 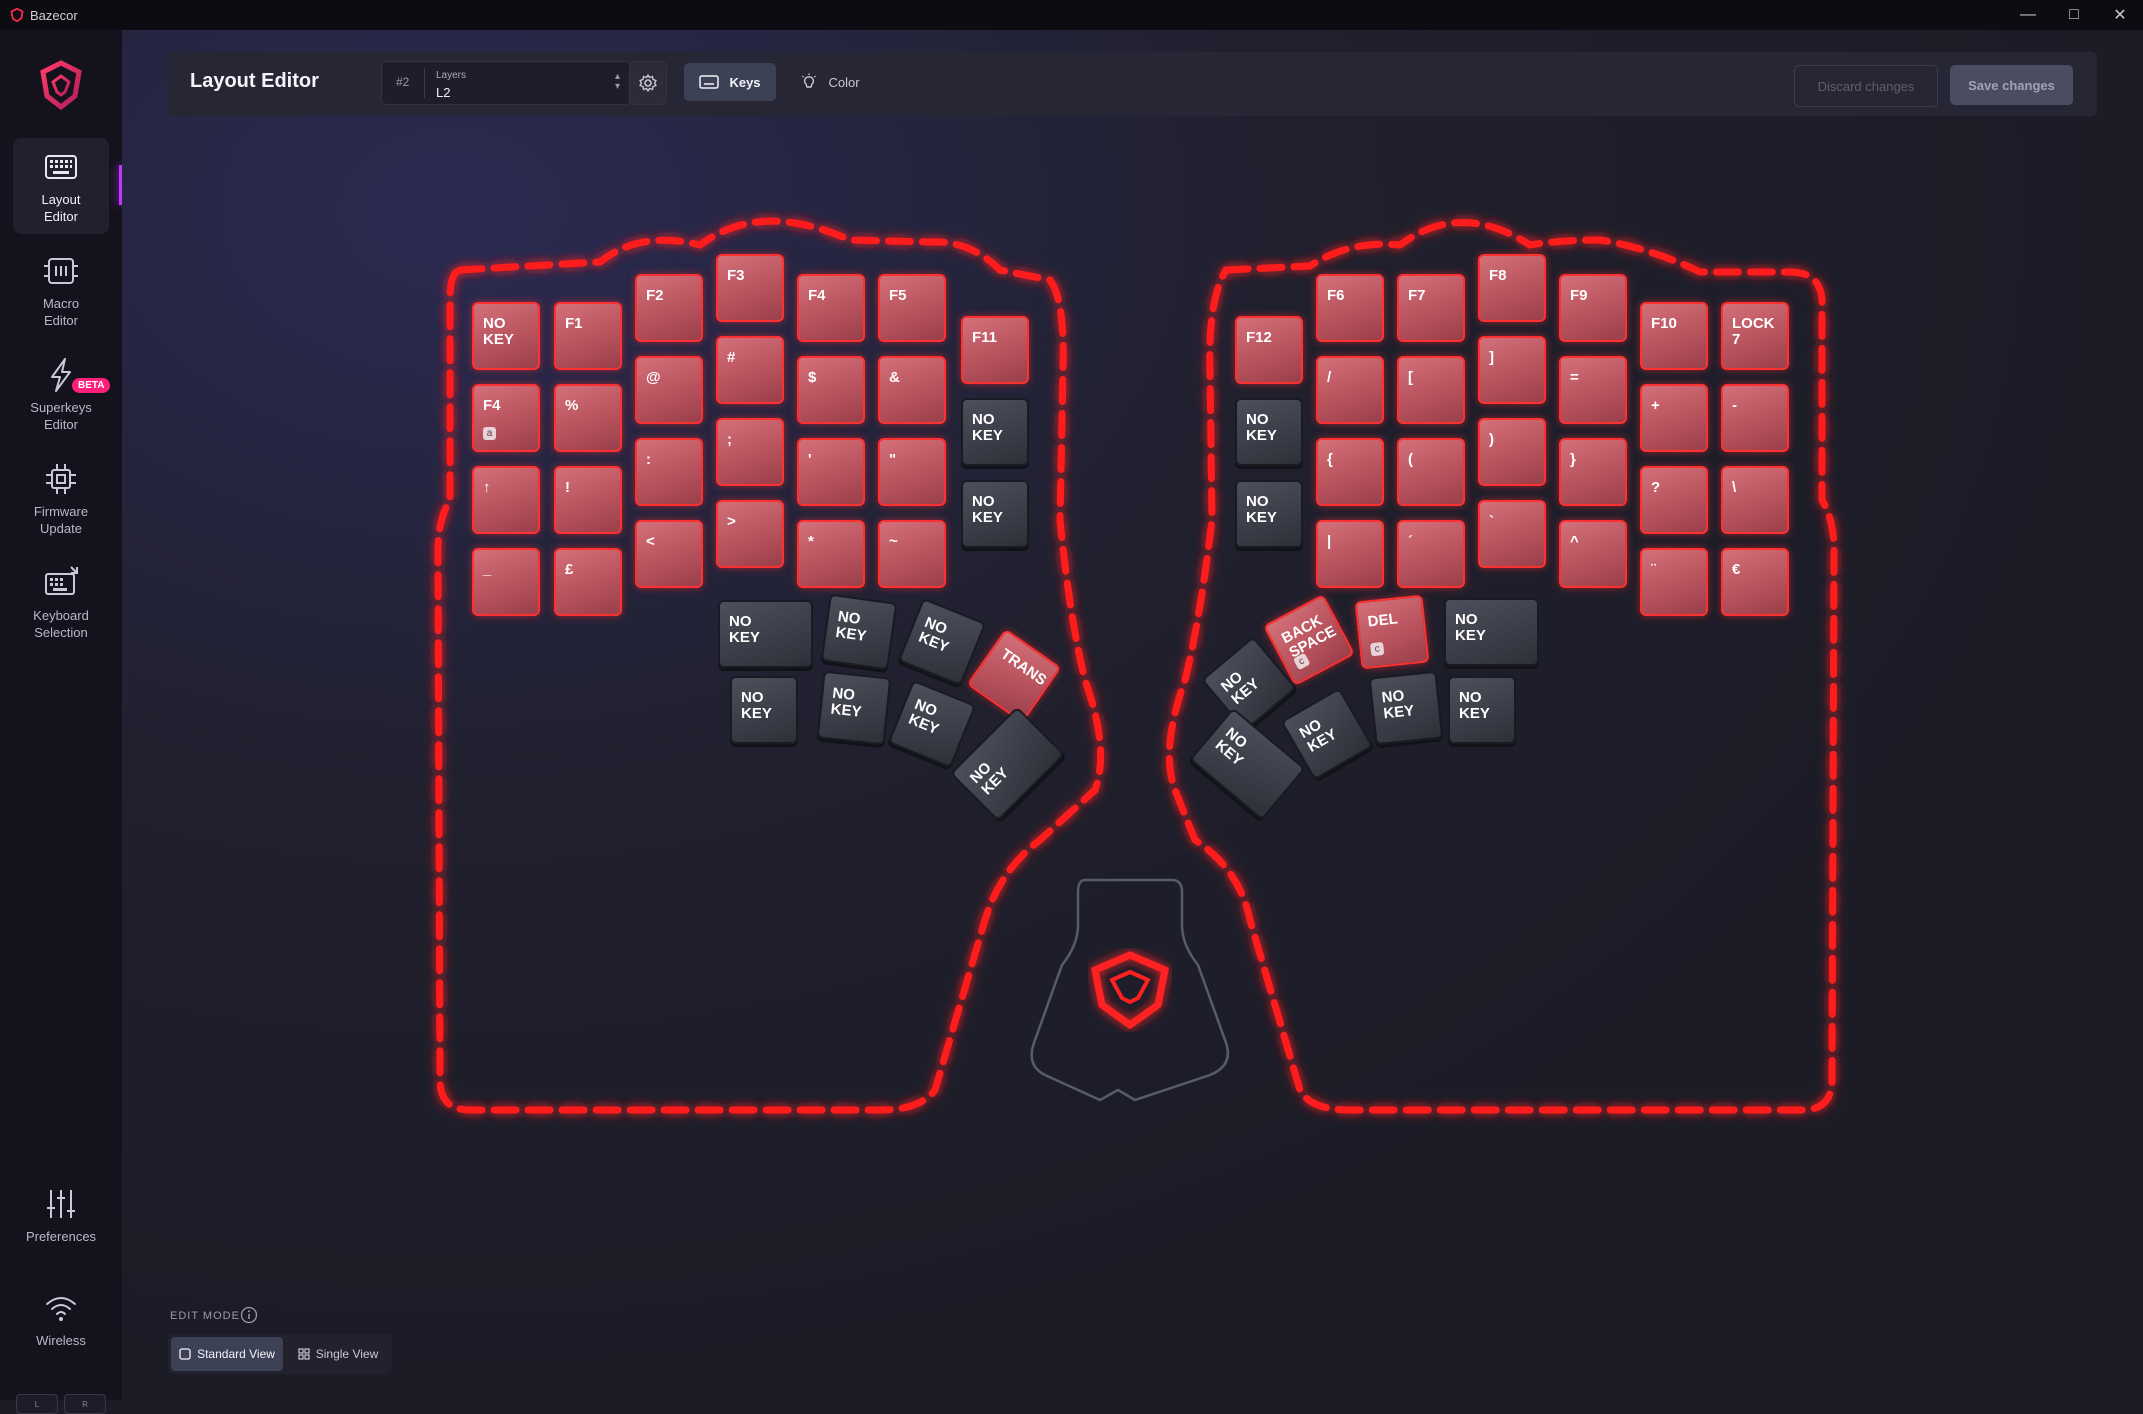 What do you see at coordinates (1674, 582) in the screenshot?
I see `key: ¨` at bounding box center [1674, 582].